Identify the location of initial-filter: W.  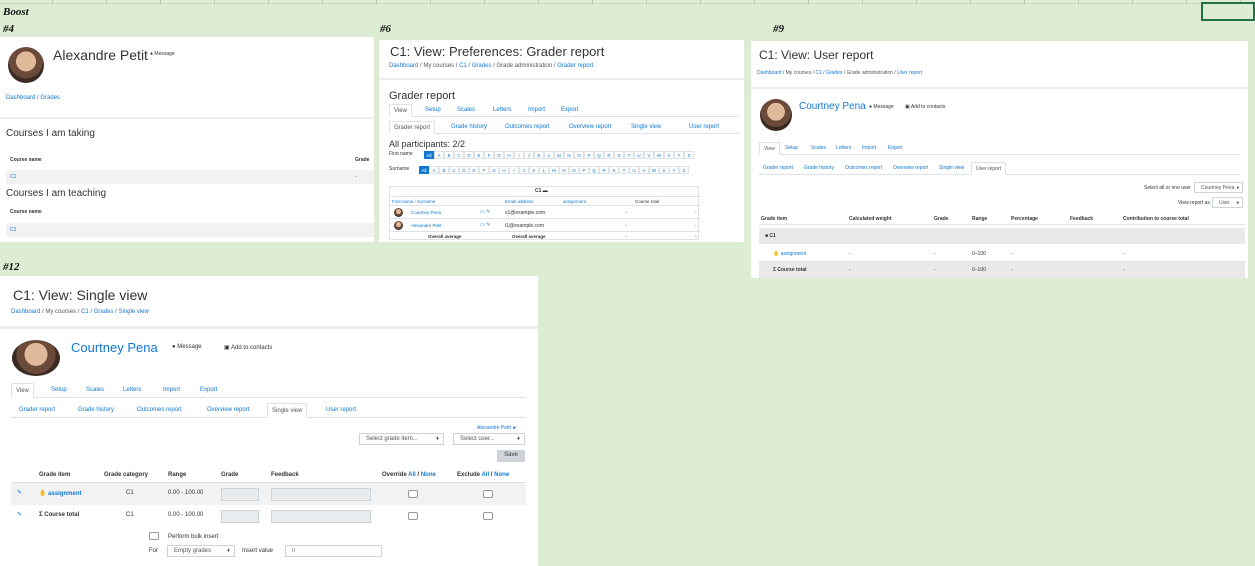
(659, 155).